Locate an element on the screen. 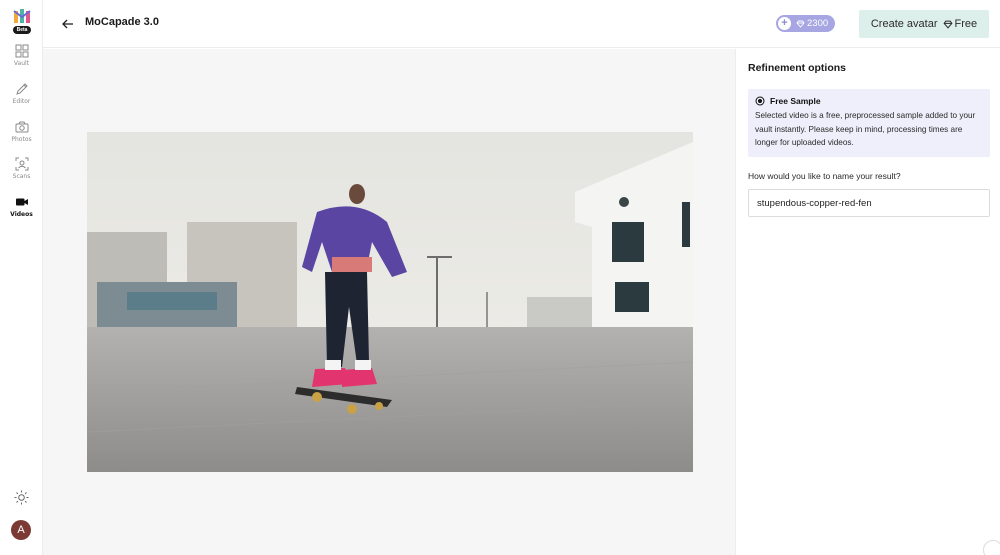  sidebar-item-videos: Videos is located at coordinates (21, 206).